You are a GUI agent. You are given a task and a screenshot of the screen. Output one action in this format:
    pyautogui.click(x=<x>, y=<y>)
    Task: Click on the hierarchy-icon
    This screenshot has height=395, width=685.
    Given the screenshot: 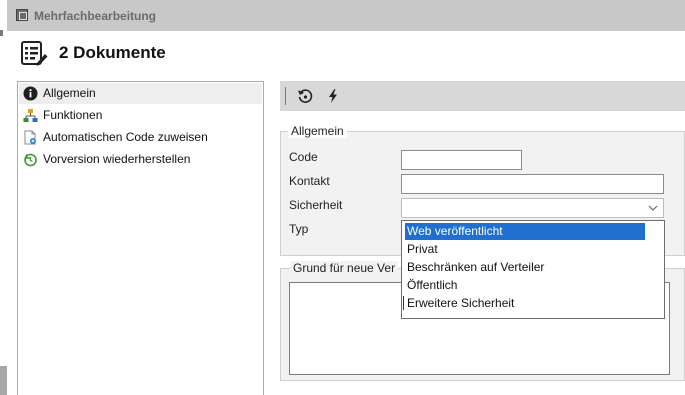 What is the action you would take?
    pyautogui.click(x=30, y=115)
    